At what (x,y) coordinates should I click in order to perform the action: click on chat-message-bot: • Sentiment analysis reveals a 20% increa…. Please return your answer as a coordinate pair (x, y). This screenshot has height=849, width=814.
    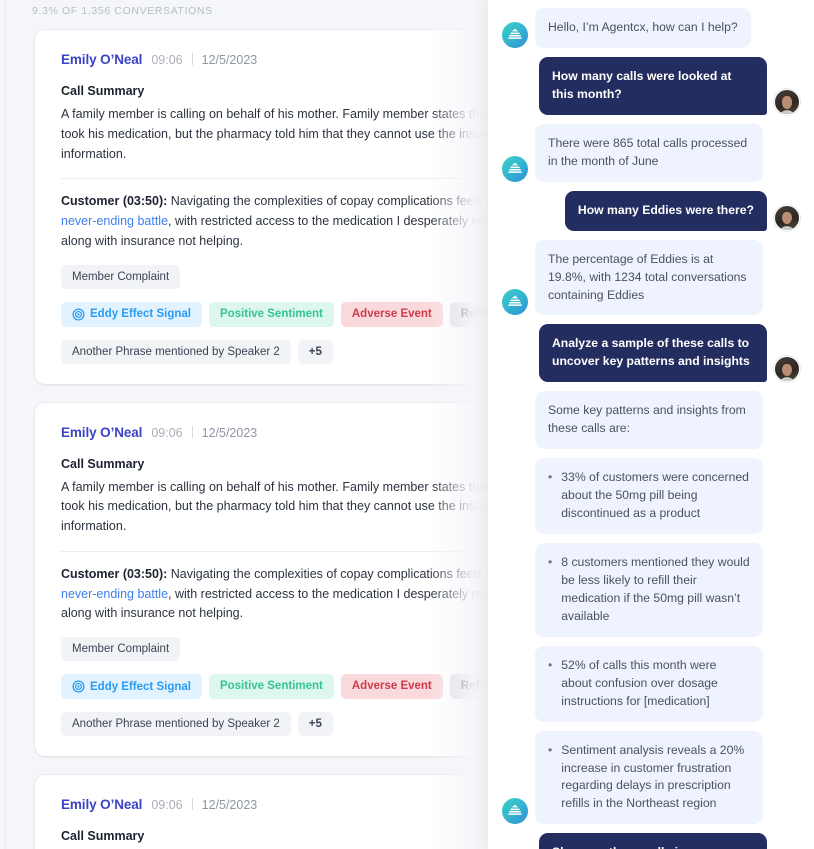
    Looking at the image, I should click on (651, 777).